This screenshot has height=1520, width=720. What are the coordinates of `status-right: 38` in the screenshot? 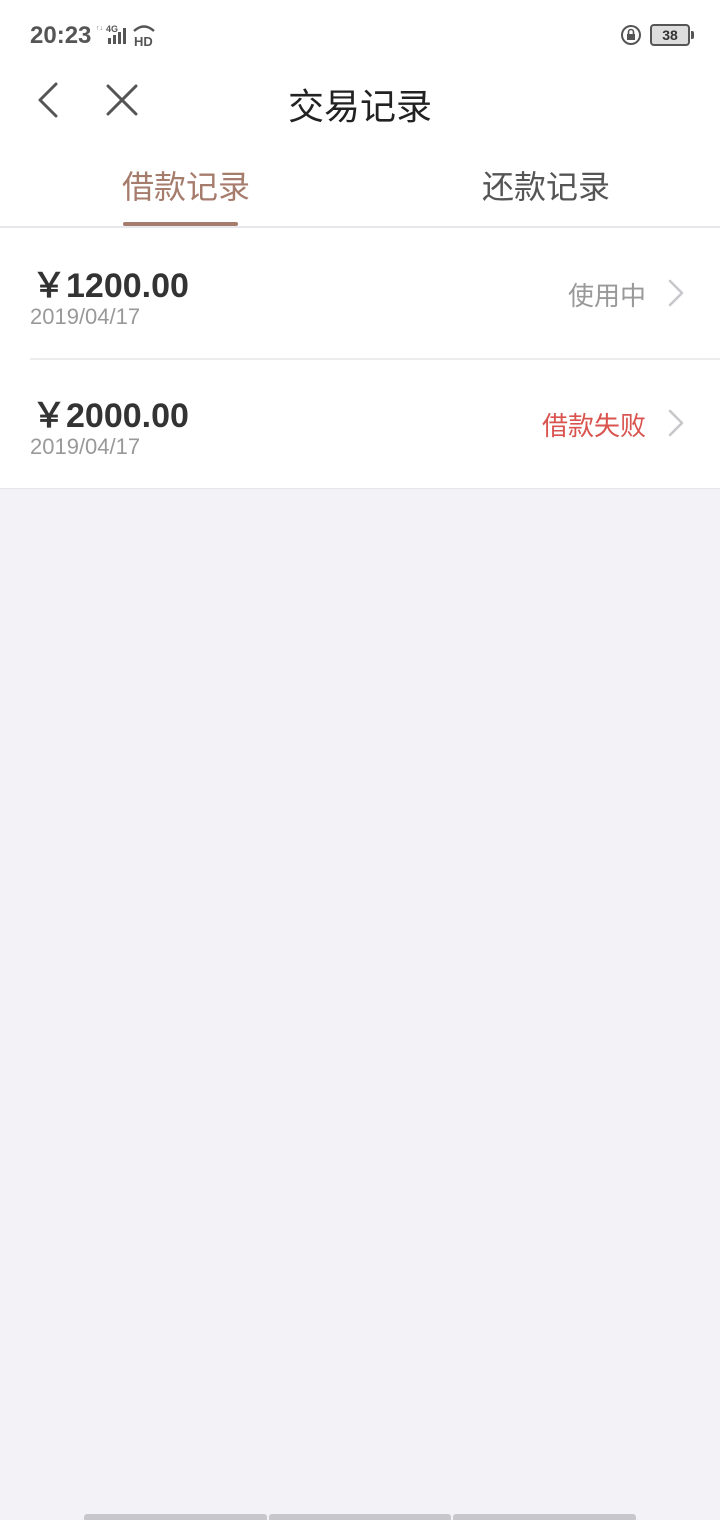 It's located at (657, 35).